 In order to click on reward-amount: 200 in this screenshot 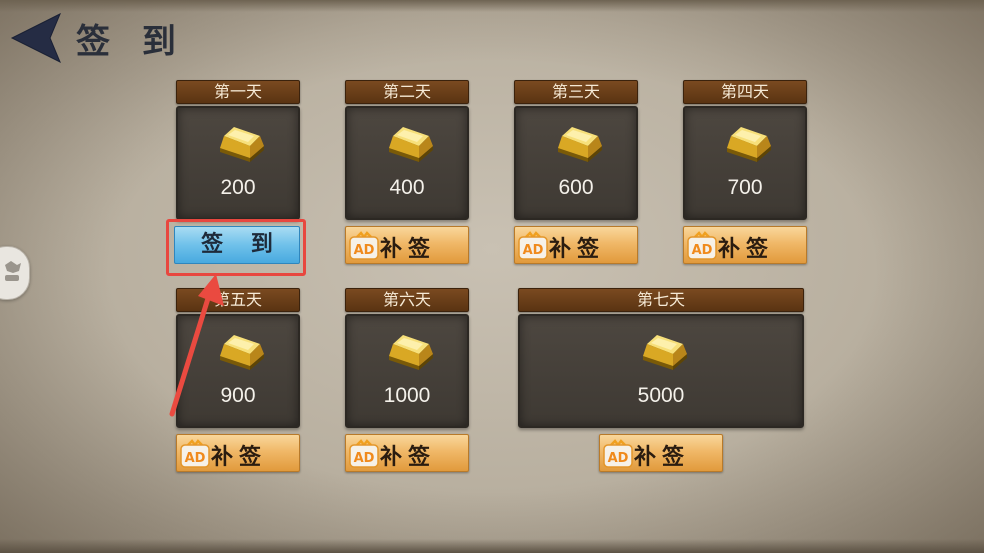, I will do `click(238, 187)`.